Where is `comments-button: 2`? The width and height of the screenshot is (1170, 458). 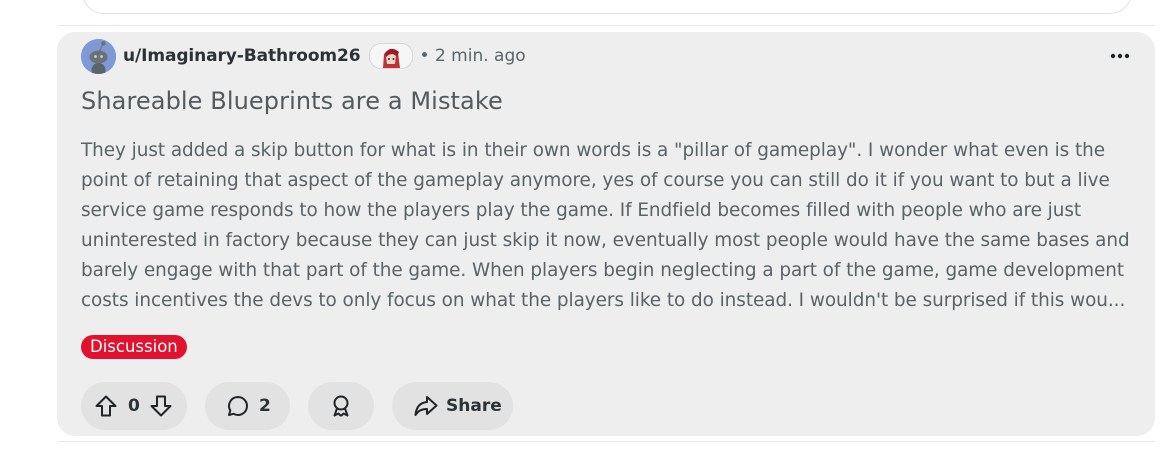
comments-button: 2 is located at coordinates (247, 406).